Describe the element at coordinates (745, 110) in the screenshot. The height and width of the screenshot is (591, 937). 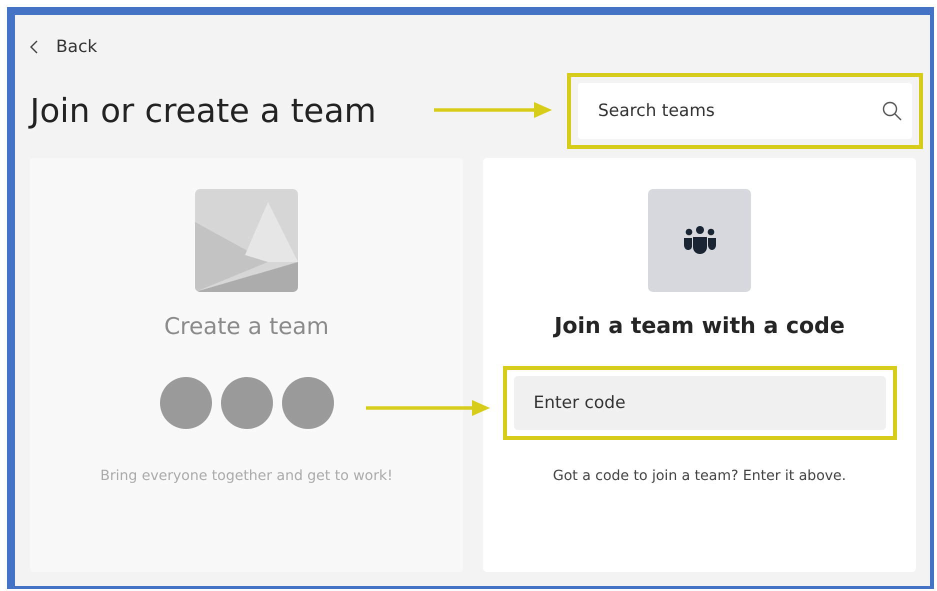
I see `search-field: Search teams` at that location.